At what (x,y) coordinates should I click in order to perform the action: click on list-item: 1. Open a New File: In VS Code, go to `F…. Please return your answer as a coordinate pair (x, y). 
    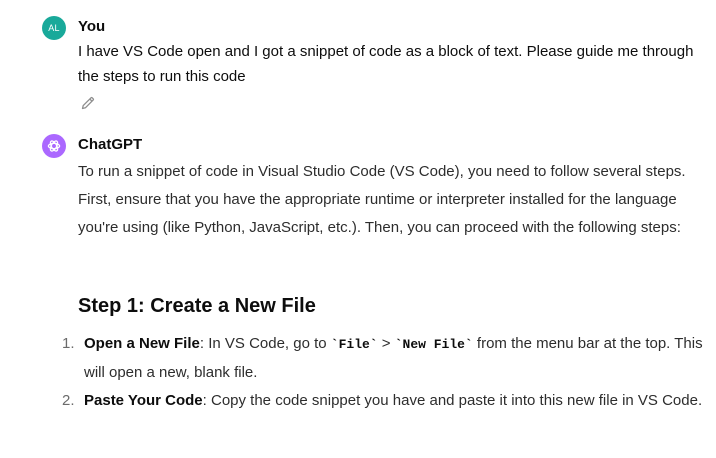
    Looking at the image, I should click on (381, 358).